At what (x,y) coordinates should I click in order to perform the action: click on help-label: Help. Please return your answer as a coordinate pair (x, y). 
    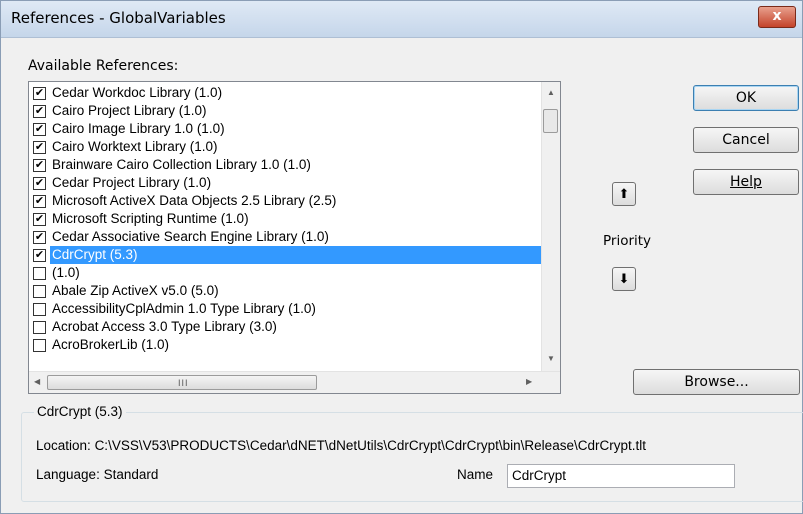
    Looking at the image, I should click on (746, 182).